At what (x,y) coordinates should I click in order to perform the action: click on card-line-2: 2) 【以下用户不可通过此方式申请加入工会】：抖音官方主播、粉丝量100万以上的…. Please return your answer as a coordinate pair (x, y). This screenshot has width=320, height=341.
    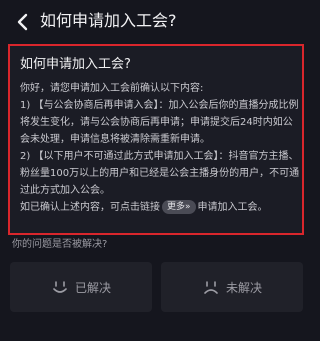
    Looking at the image, I should click on (160, 173).